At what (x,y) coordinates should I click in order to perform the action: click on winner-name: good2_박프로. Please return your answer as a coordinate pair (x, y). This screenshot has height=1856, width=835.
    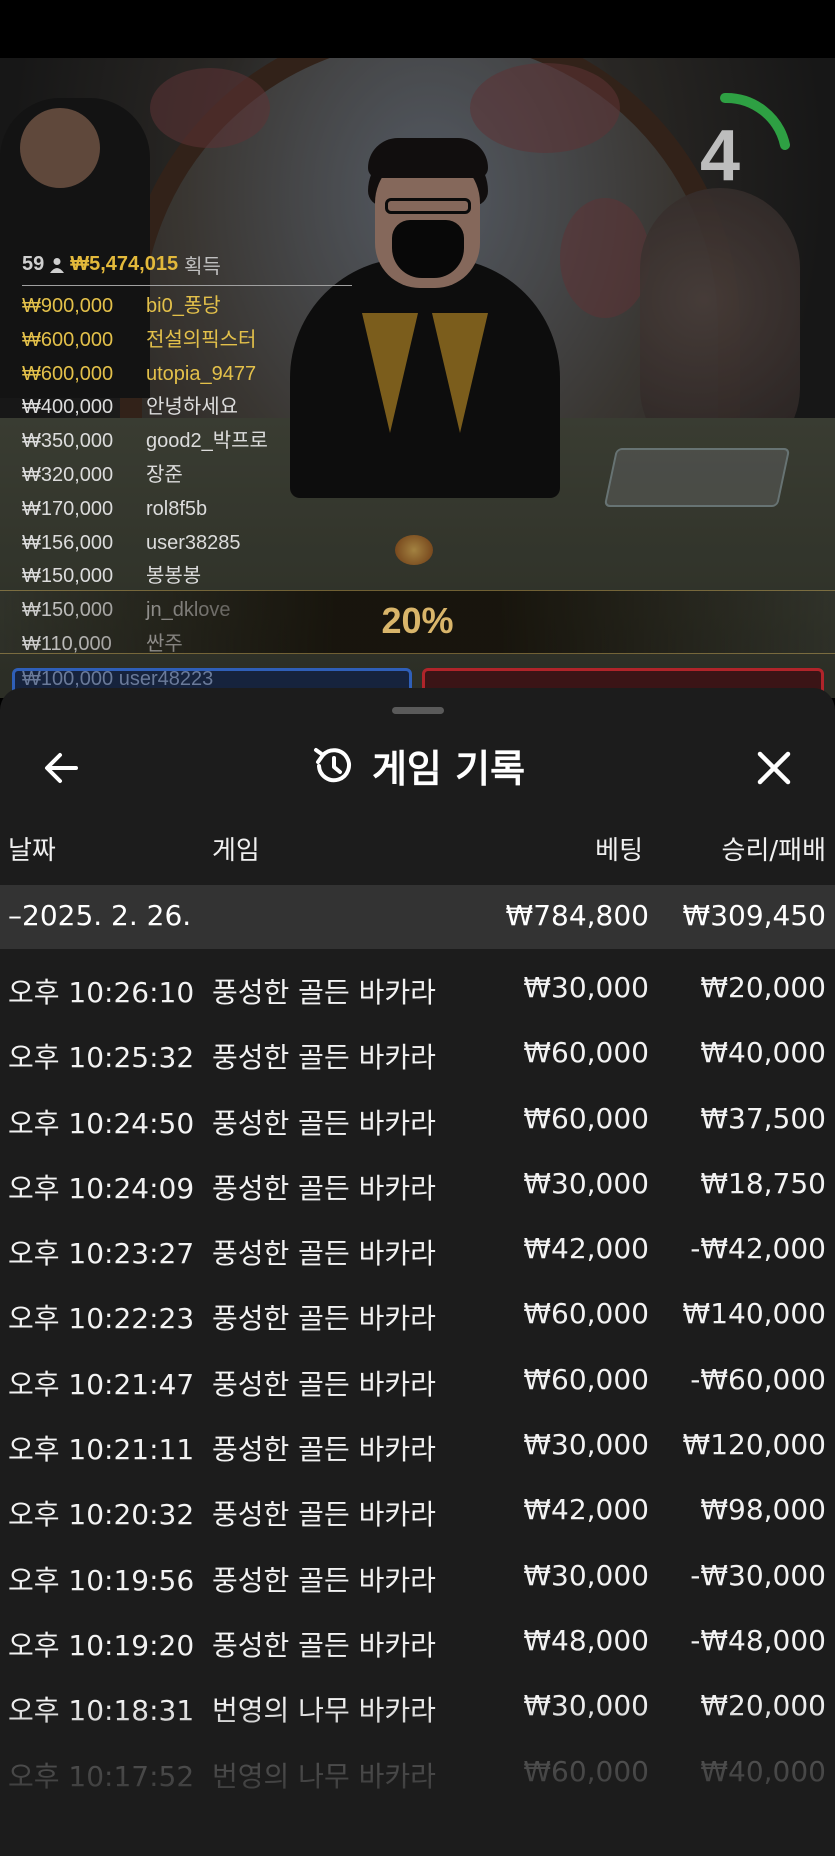
    Looking at the image, I should click on (207, 441).